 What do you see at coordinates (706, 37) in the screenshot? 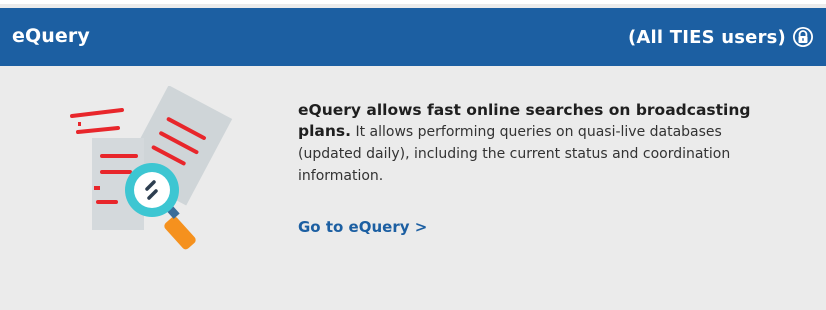
I see `access-label: (All TIES users)` at bounding box center [706, 37].